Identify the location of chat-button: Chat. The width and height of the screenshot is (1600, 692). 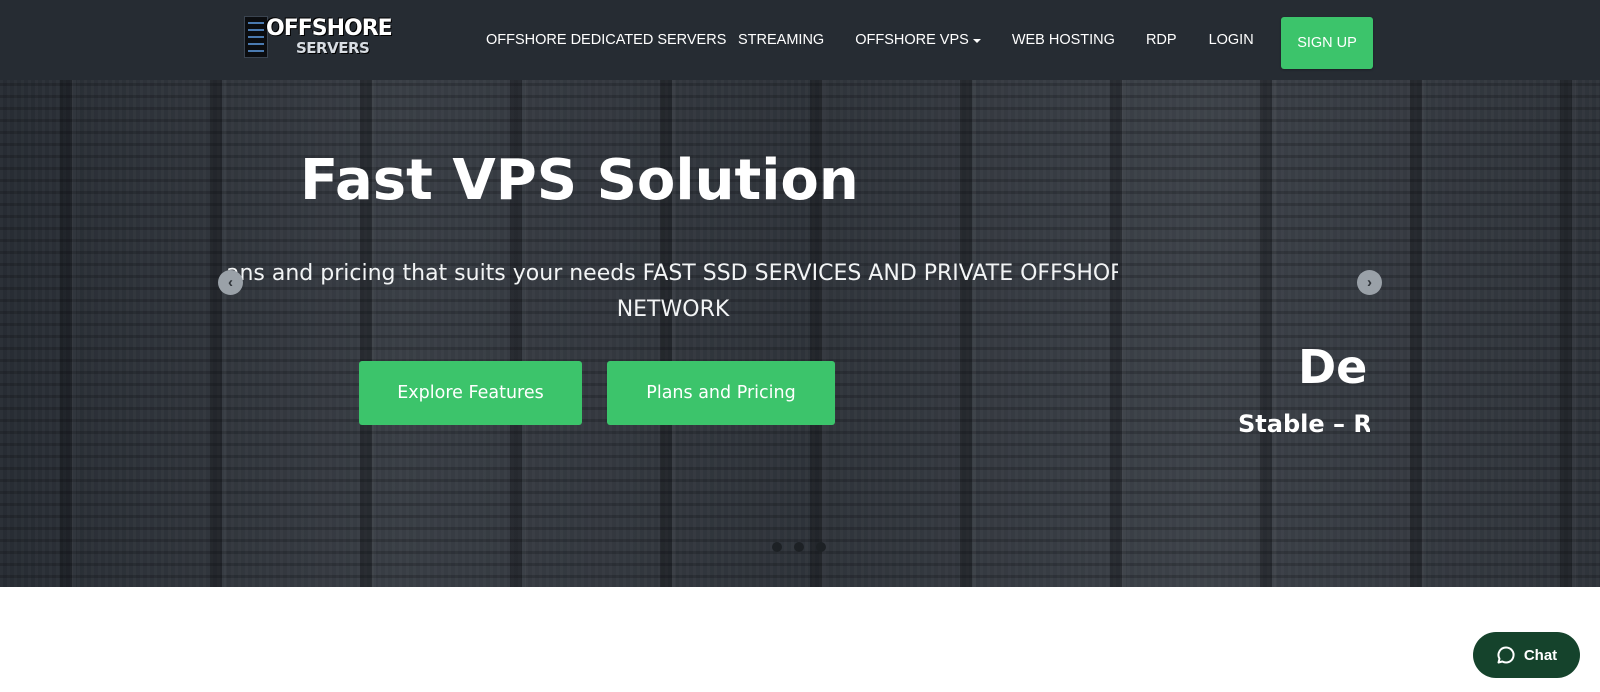
(1526, 655).